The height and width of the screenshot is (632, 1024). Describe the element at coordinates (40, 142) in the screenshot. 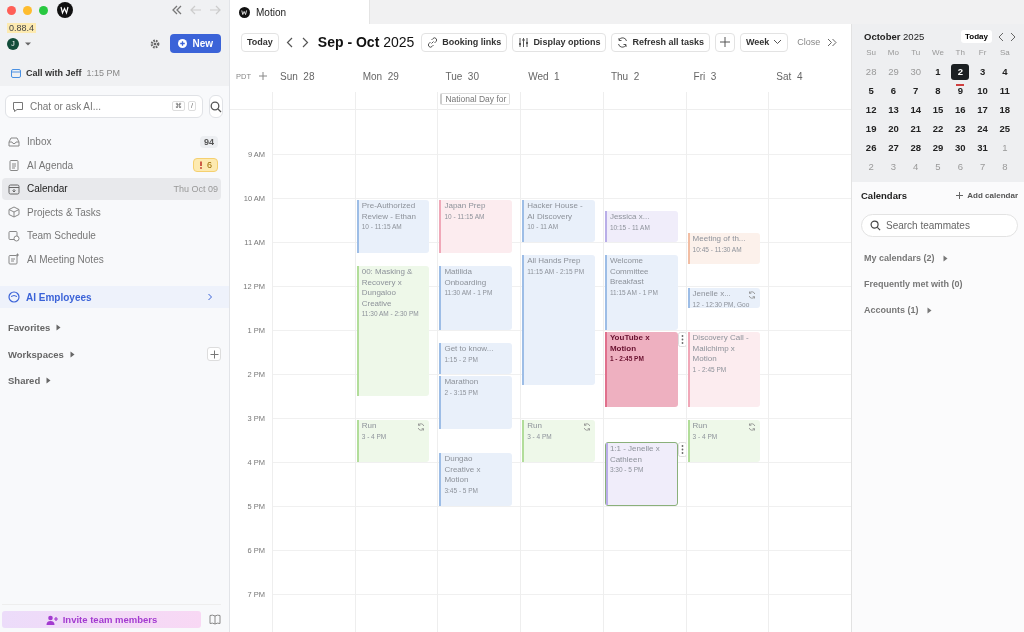

I see `nav-label: Inbox` at that location.